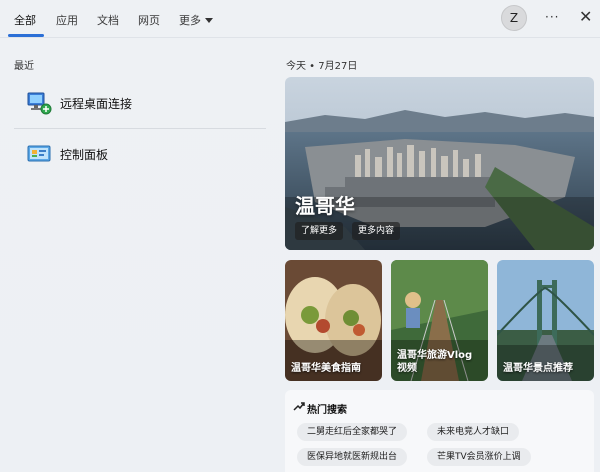  I want to click on tab-more: 更多, so click(196, 20).